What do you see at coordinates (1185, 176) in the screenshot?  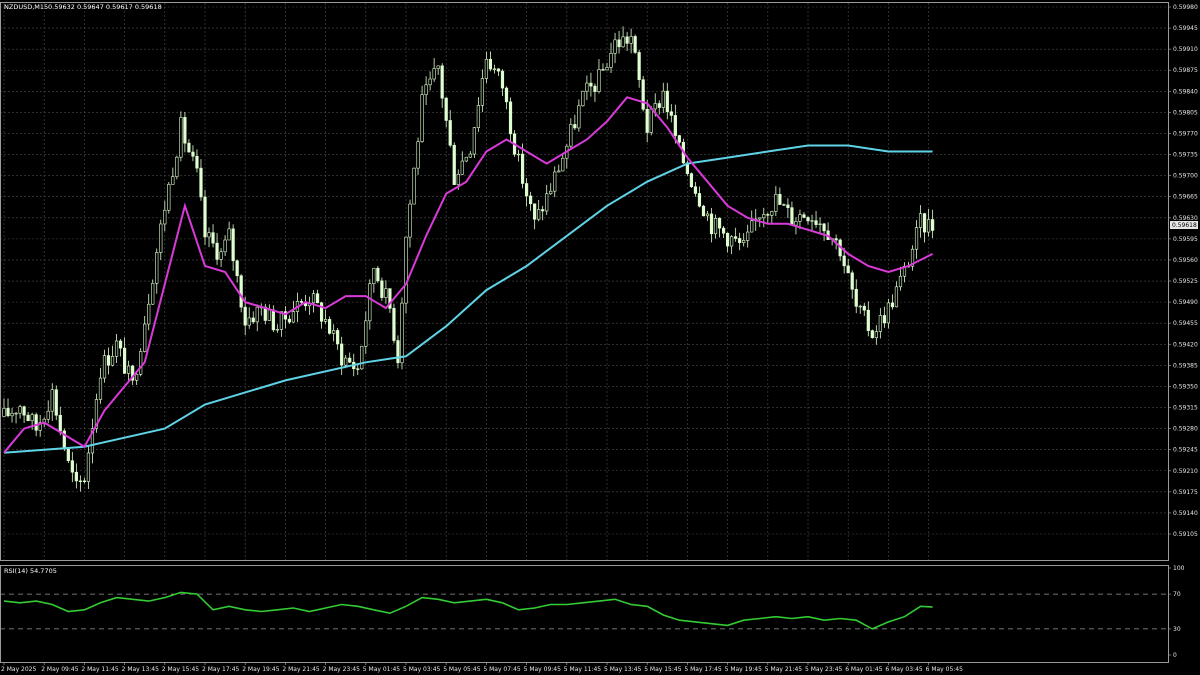 I see `price-tick-label: 0.59700` at bounding box center [1185, 176].